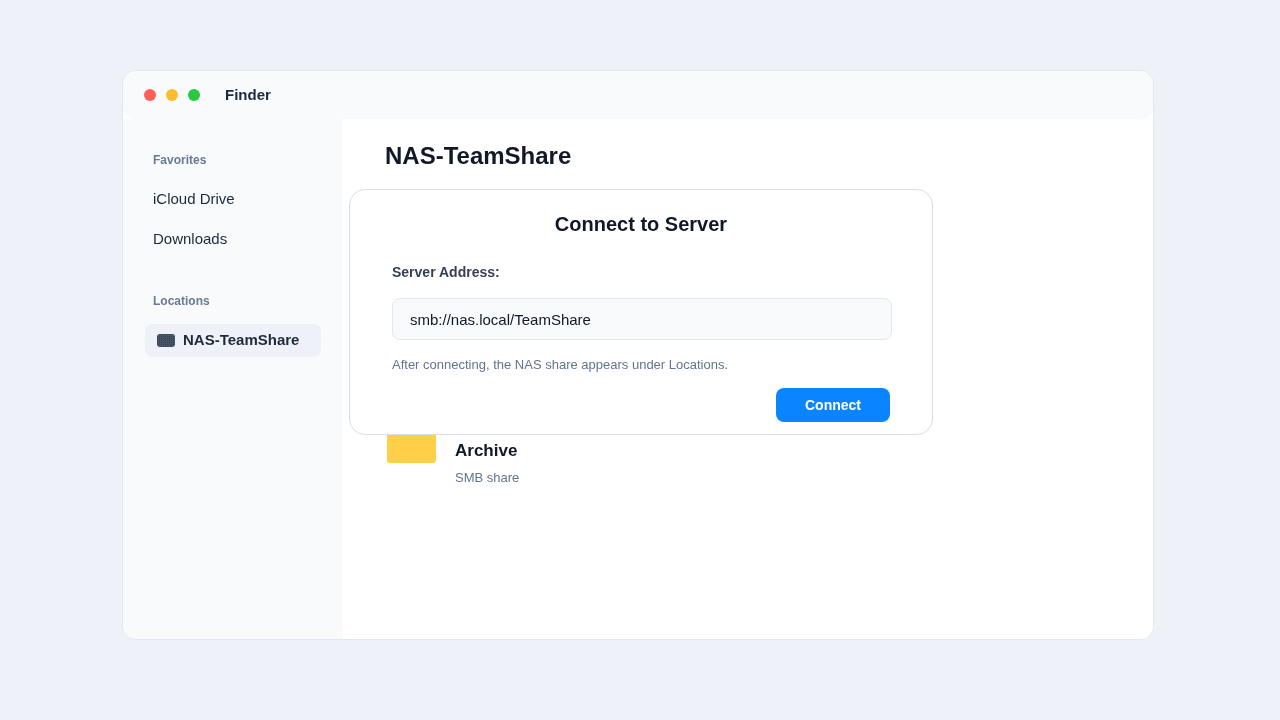 Image resolution: width=1280 pixels, height=720 pixels. Describe the element at coordinates (233, 199) in the screenshot. I see `sidebar-item: iCloud Drive` at that location.